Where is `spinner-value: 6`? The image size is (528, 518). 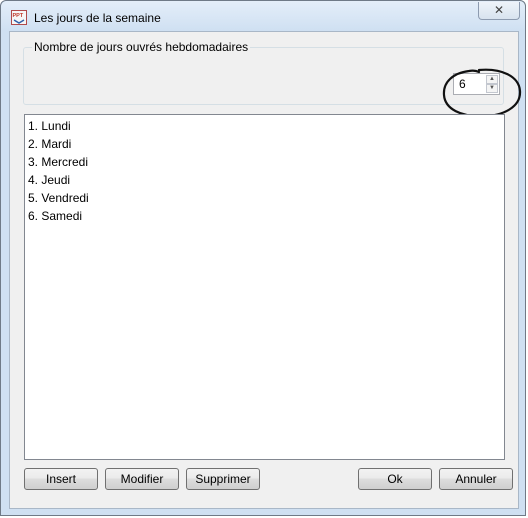 spinner-value: 6 is located at coordinates (462, 84).